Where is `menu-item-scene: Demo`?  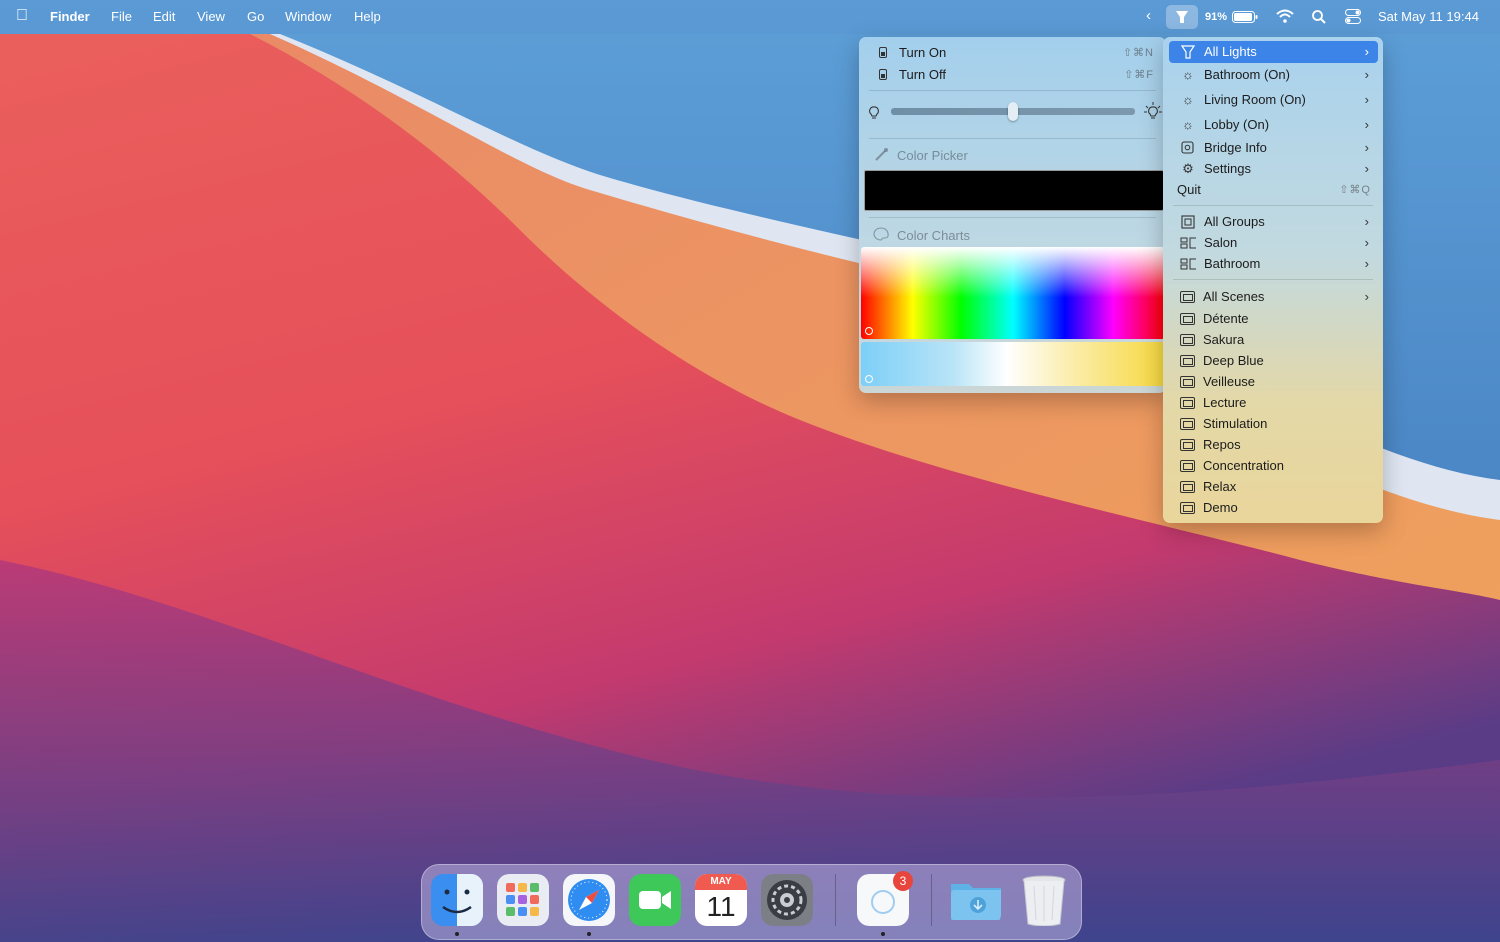
menu-item-scene: Demo is located at coordinates (1281, 507).